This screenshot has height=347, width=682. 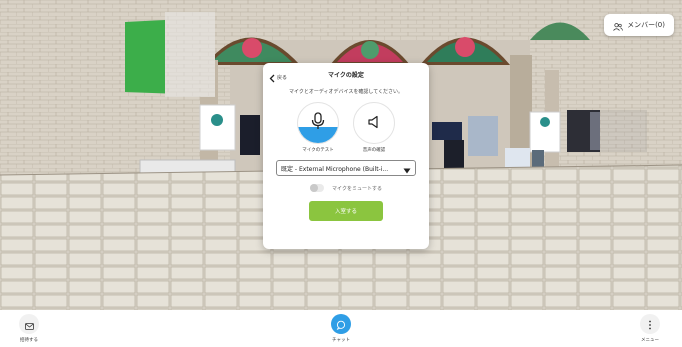 What do you see at coordinates (346, 92) in the screenshot?
I see `dialog-description: マイクとオーディオデバイスを確認してください。` at bounding box center [346, 92].